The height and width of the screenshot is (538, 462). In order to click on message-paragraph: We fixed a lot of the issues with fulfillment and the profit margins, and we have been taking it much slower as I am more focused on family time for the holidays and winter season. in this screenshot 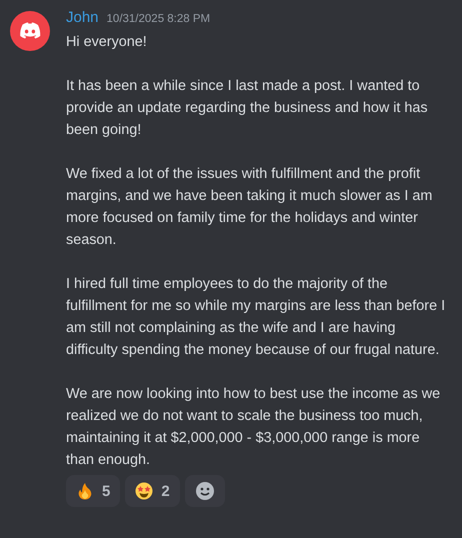, I will do `click(250, 207)`.